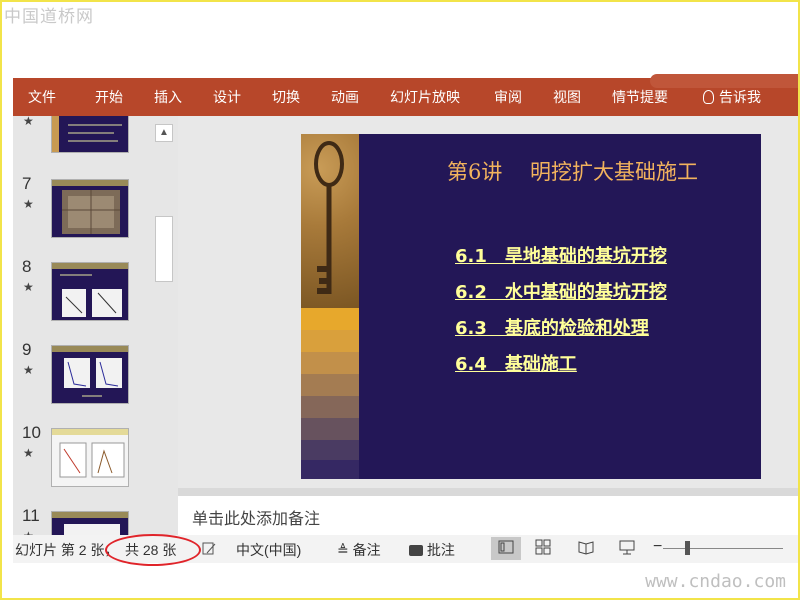 The width and height of the screenshot is (800, 600). Describe the element at coordinates (268, 550) in the screenshot. I see `language-indicator: 中文(中国)` at that location.